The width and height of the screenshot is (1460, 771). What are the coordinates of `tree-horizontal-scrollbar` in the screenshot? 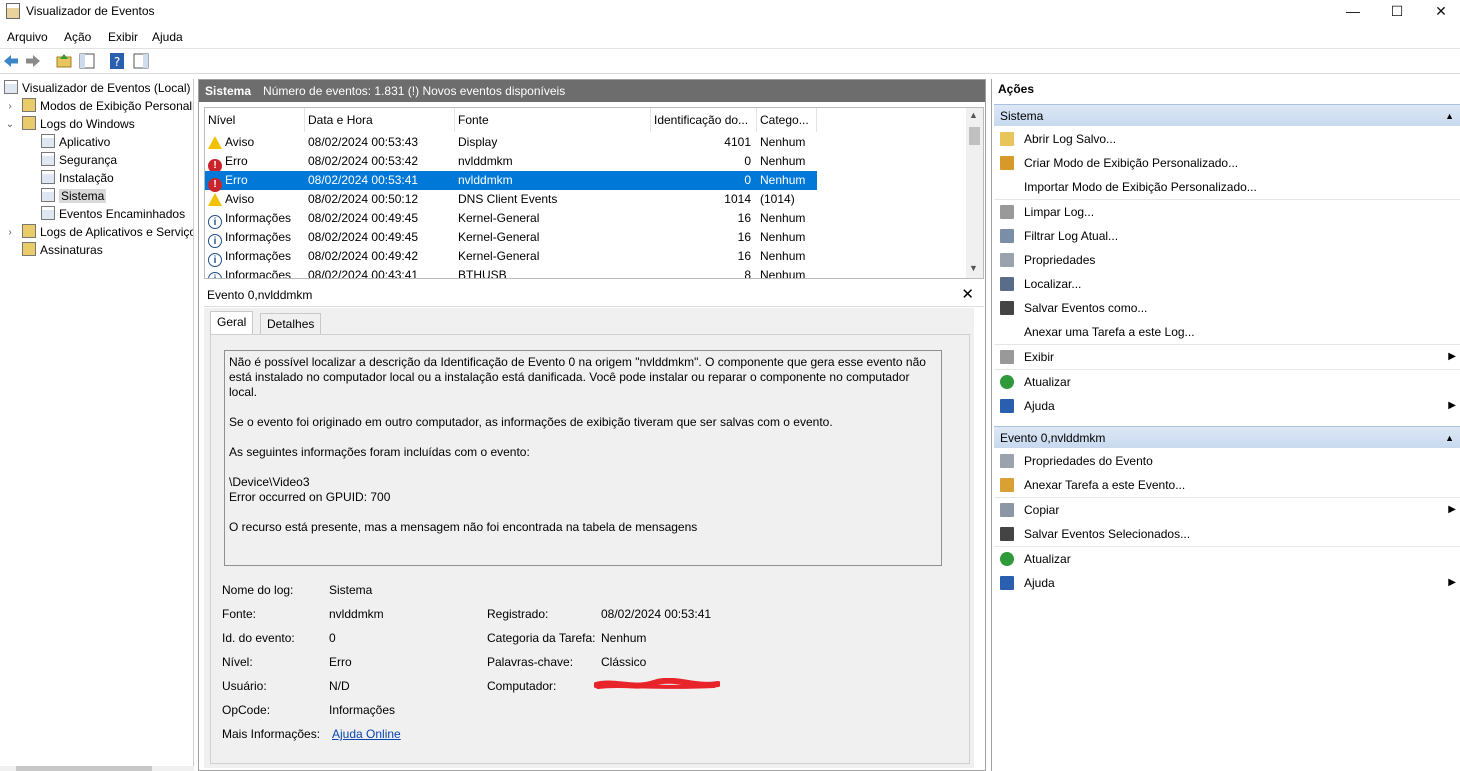 It's located at (97, 768).